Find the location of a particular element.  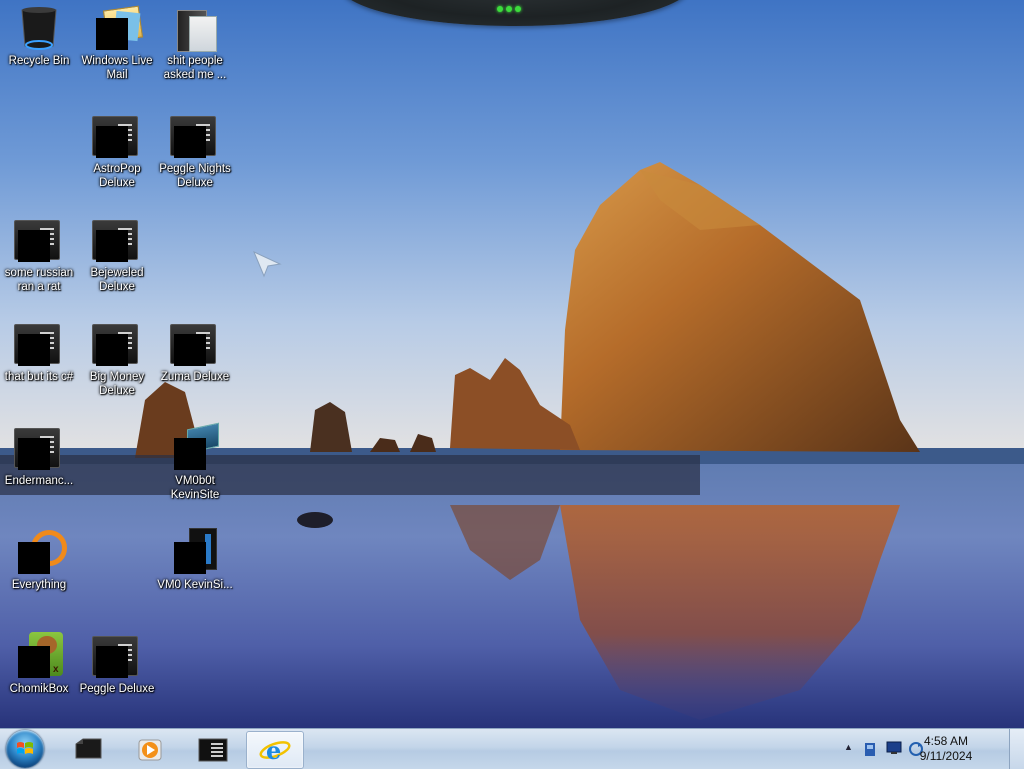

desktop-icon-label: ChomikBox is located at coordinates (39, 689).